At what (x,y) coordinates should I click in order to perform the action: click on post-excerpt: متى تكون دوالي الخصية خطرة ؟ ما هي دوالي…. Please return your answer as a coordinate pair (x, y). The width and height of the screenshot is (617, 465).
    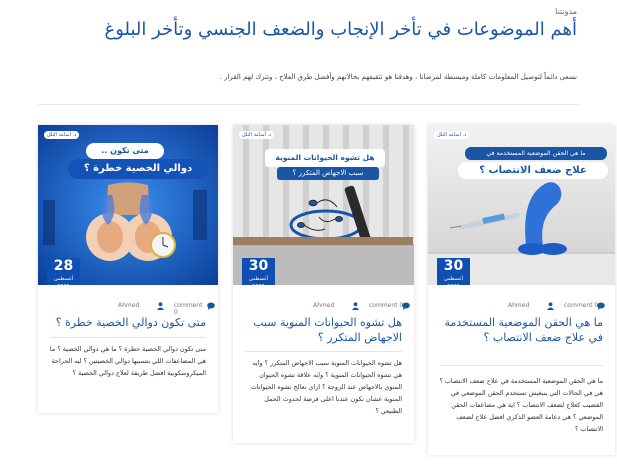
    Looking at the image, I should click on (127, 361).